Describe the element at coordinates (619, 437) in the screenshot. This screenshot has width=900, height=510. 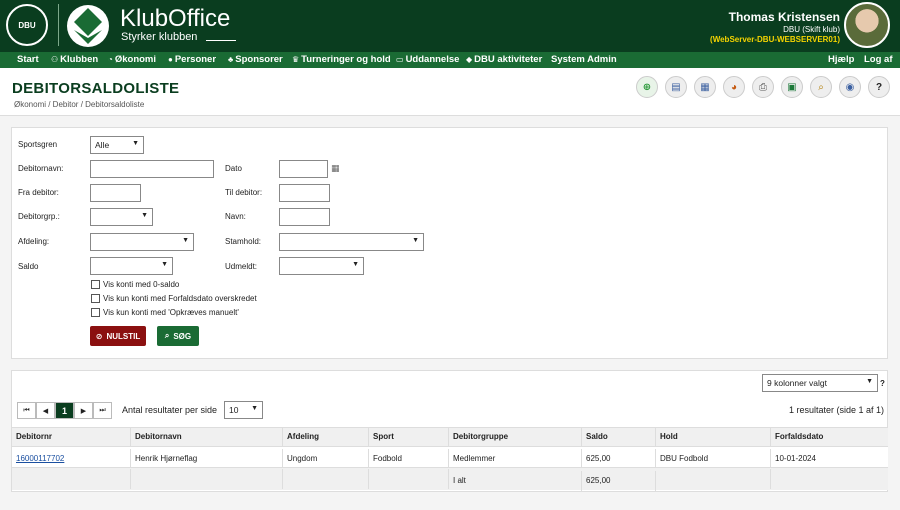
I see `col-saldo: Saldo` at that location.